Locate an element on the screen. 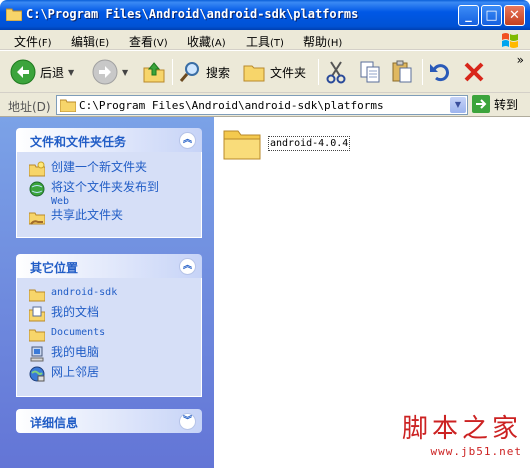  up-folder-button is located at coordinates (154, 72).